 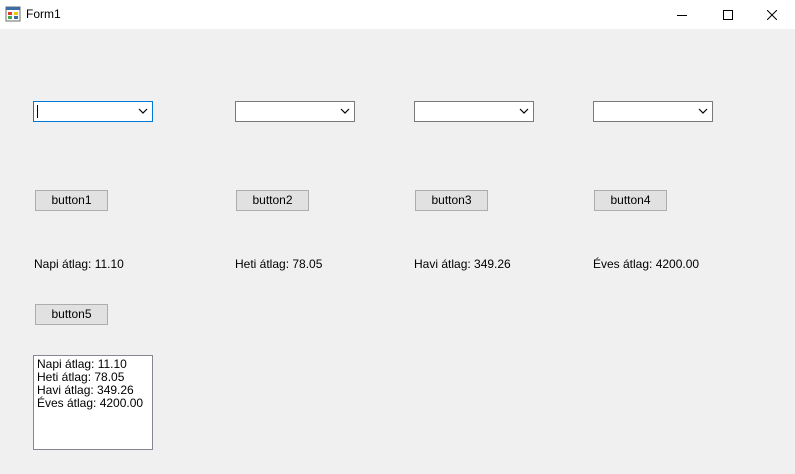 What do you see at coordinates (71, 200) in the screenshot?
I see `button1: button1` at bounding box center [71, 200].